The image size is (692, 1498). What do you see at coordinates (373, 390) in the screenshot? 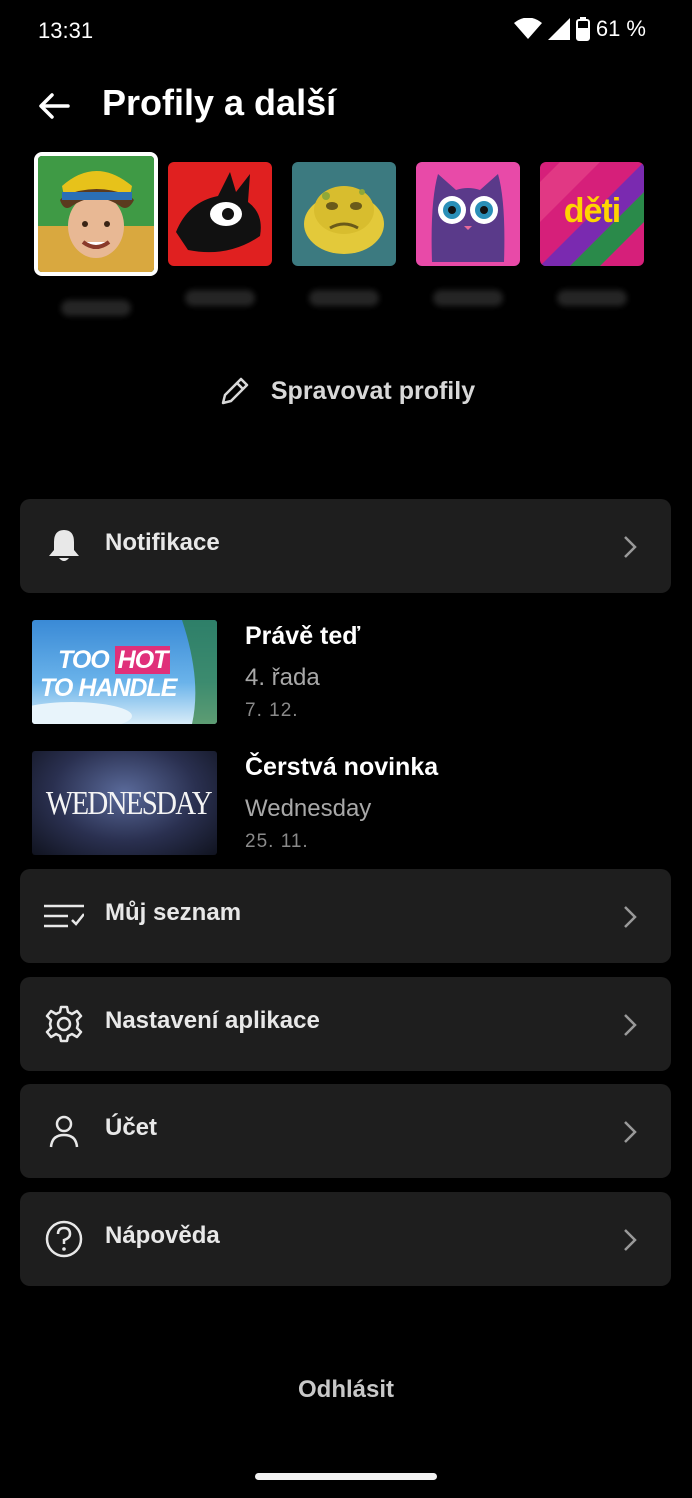
I see `manage-profiles-label: Spravovat profily` at bounding box center [373, 390].